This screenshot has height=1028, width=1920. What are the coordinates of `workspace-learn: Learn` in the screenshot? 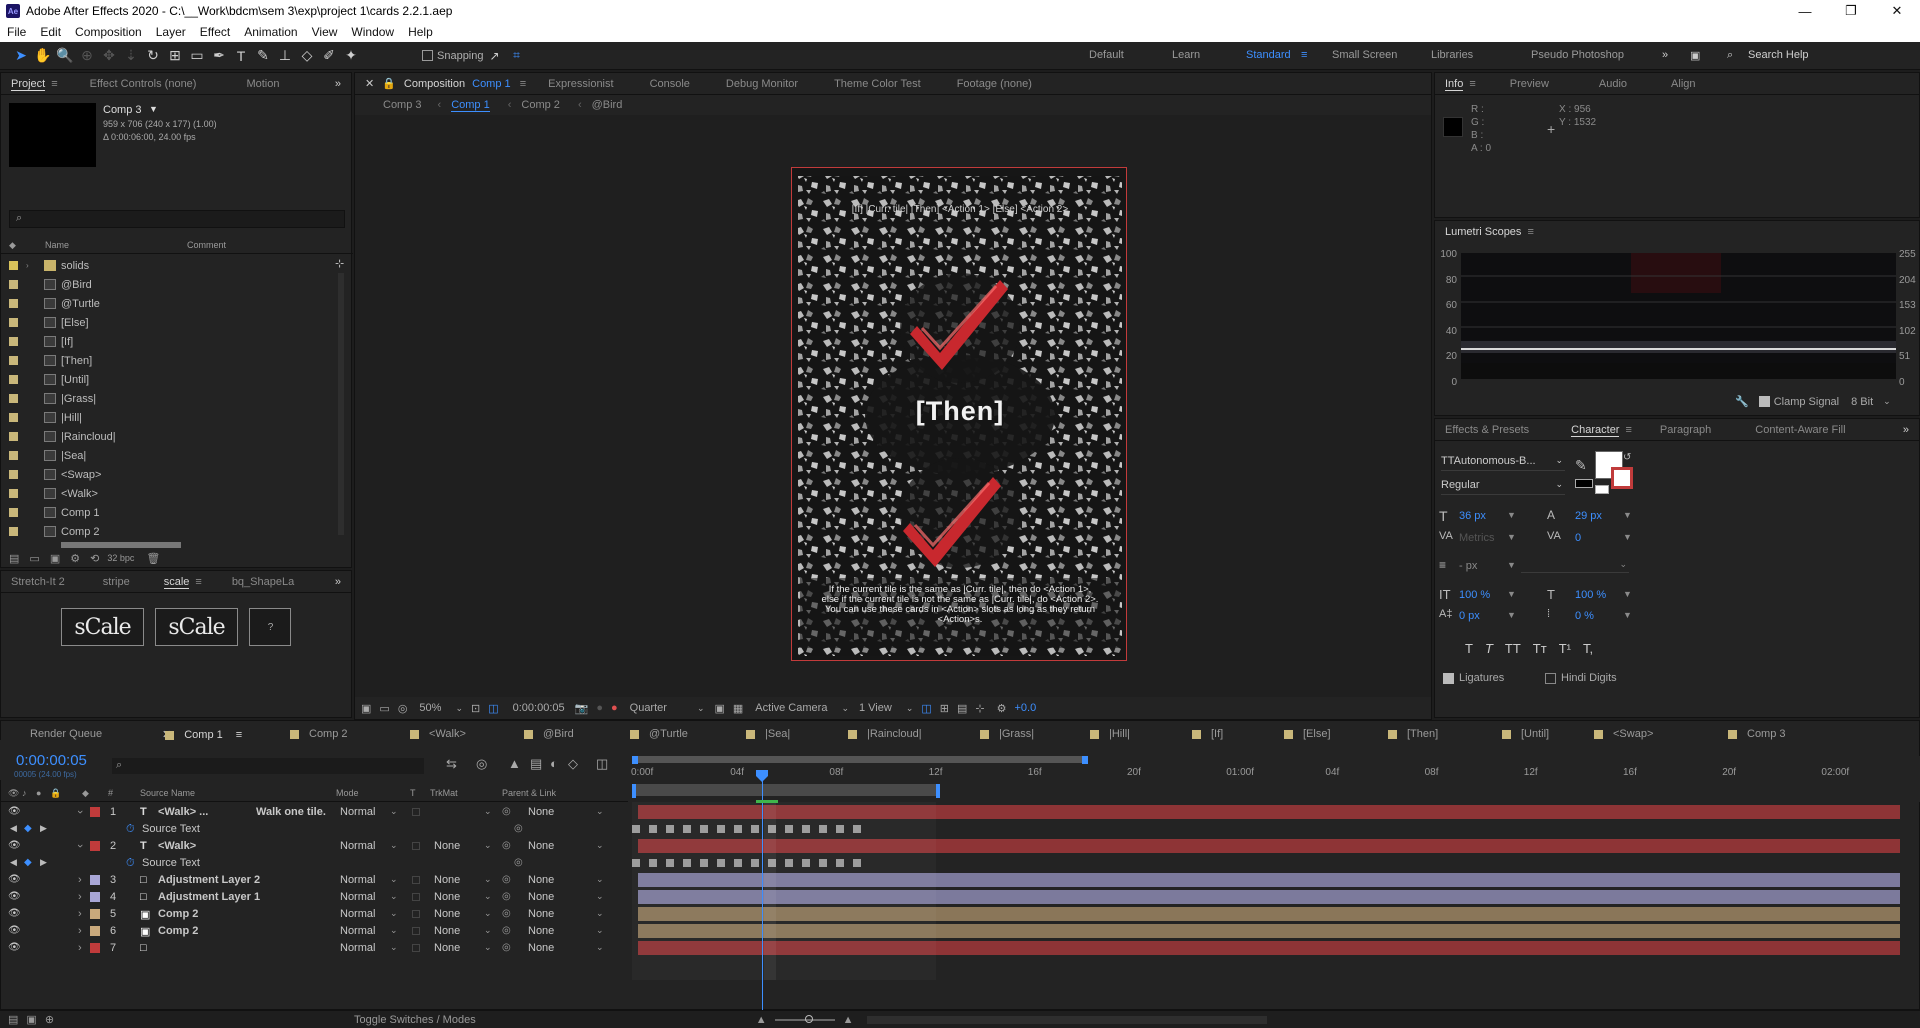 It's located at (1186, 55).